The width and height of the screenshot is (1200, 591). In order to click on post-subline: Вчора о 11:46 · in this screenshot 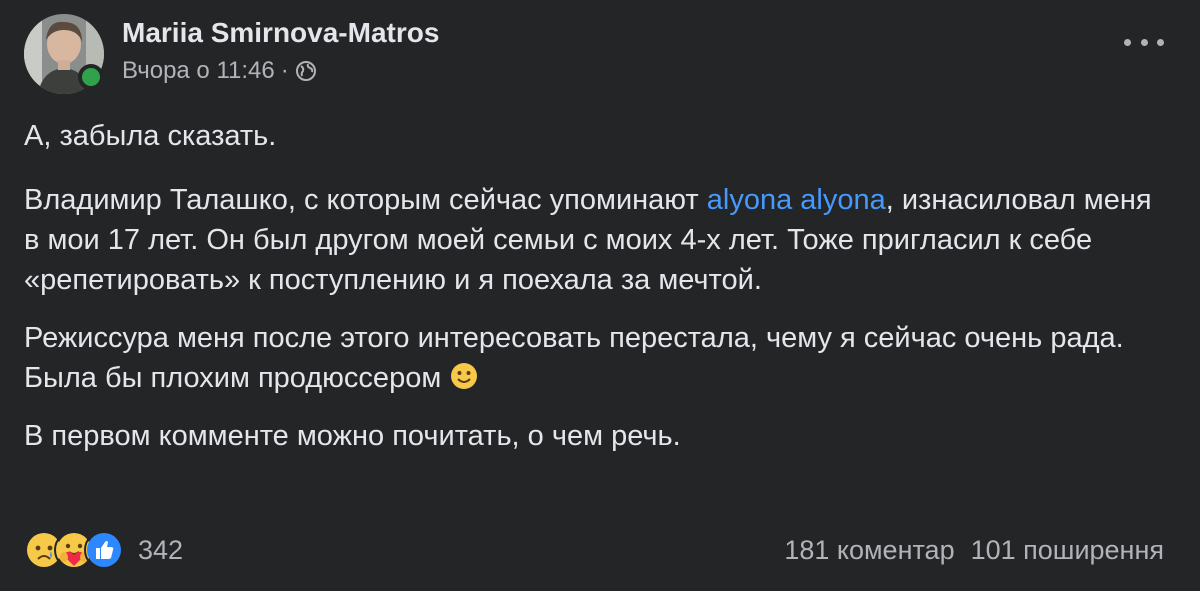, I will do `click(280, 71)`.